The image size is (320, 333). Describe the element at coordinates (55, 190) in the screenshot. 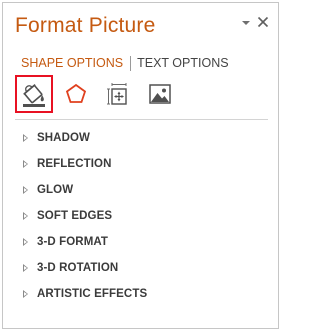

I see `section-label: GLOW` at that location.